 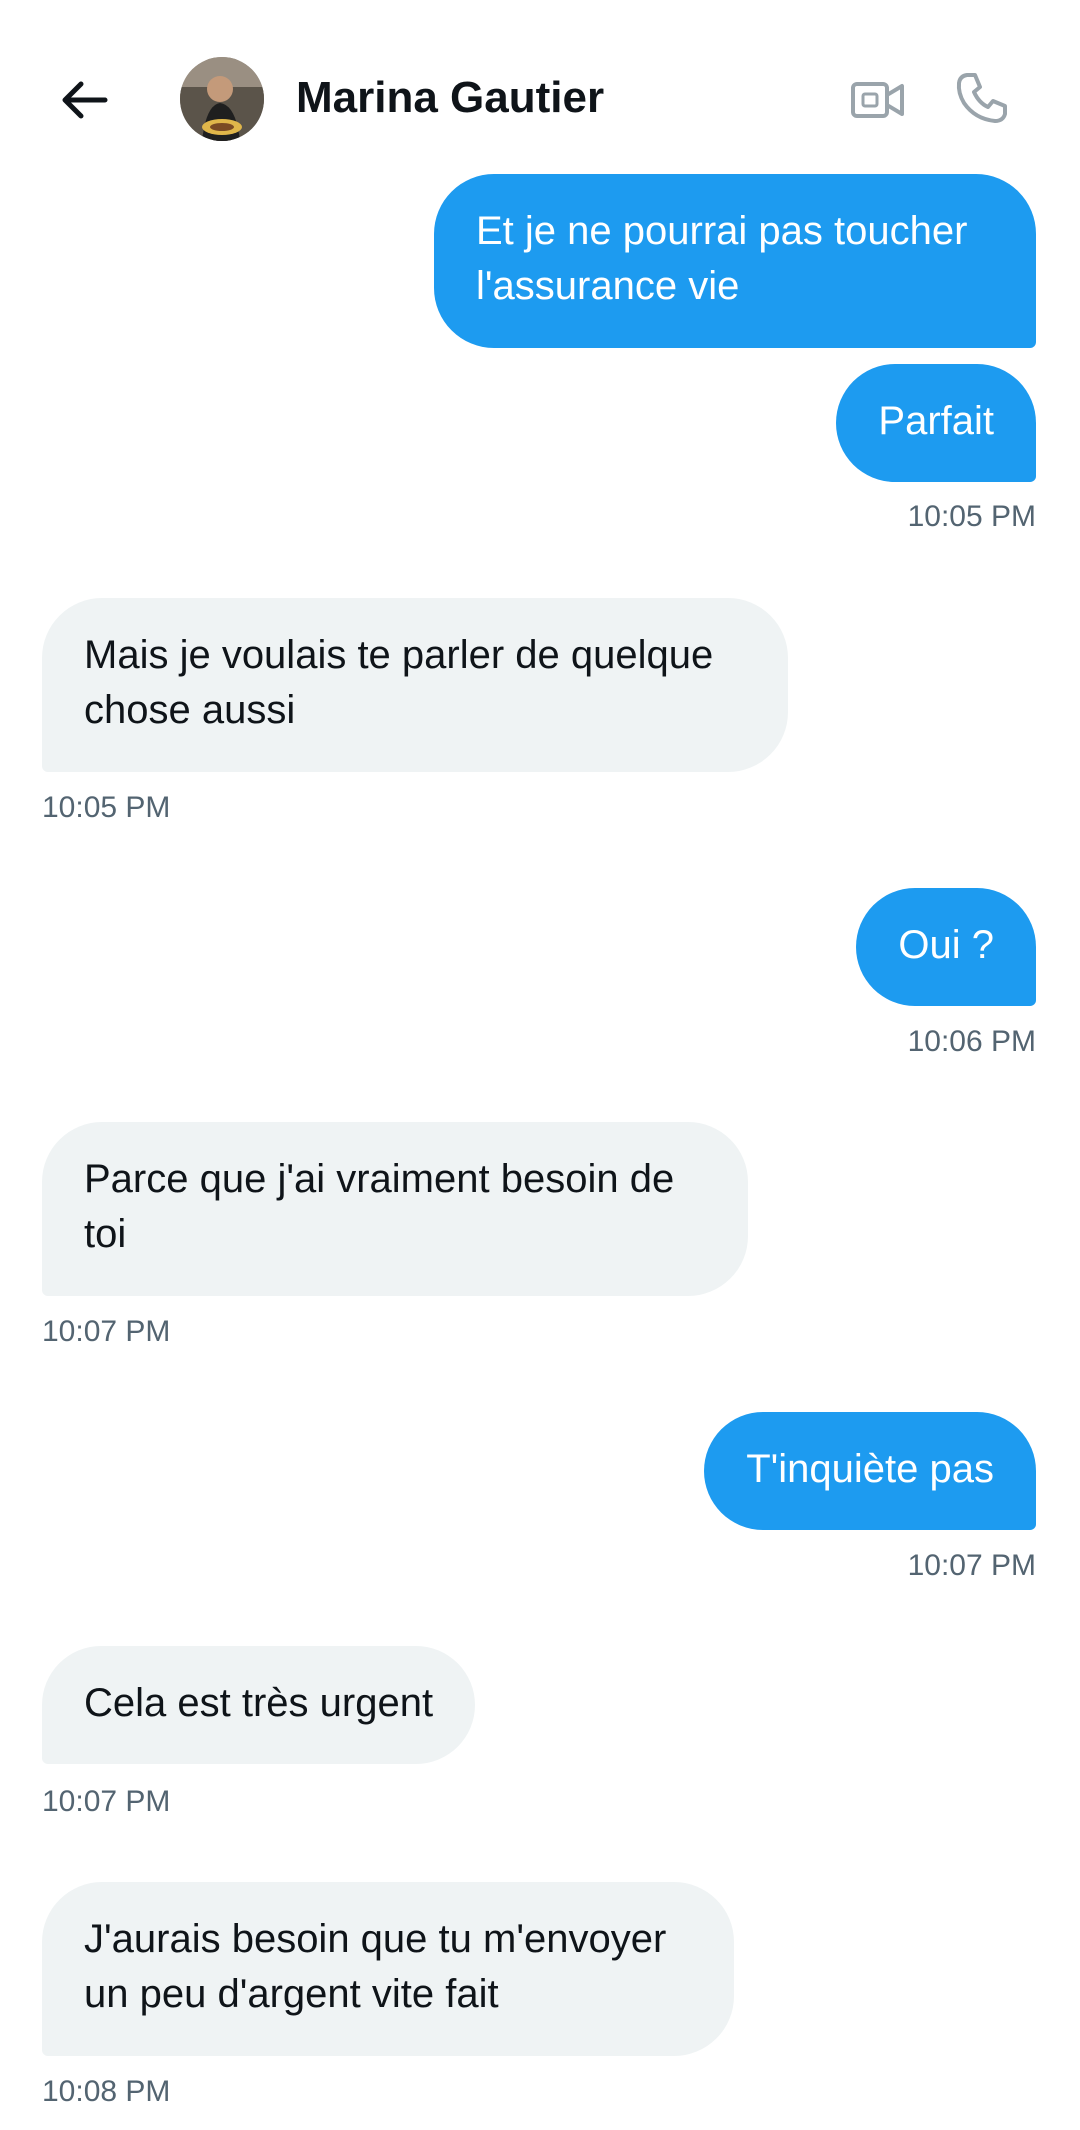 I want to click on avatar, so click(x=222, y=99).